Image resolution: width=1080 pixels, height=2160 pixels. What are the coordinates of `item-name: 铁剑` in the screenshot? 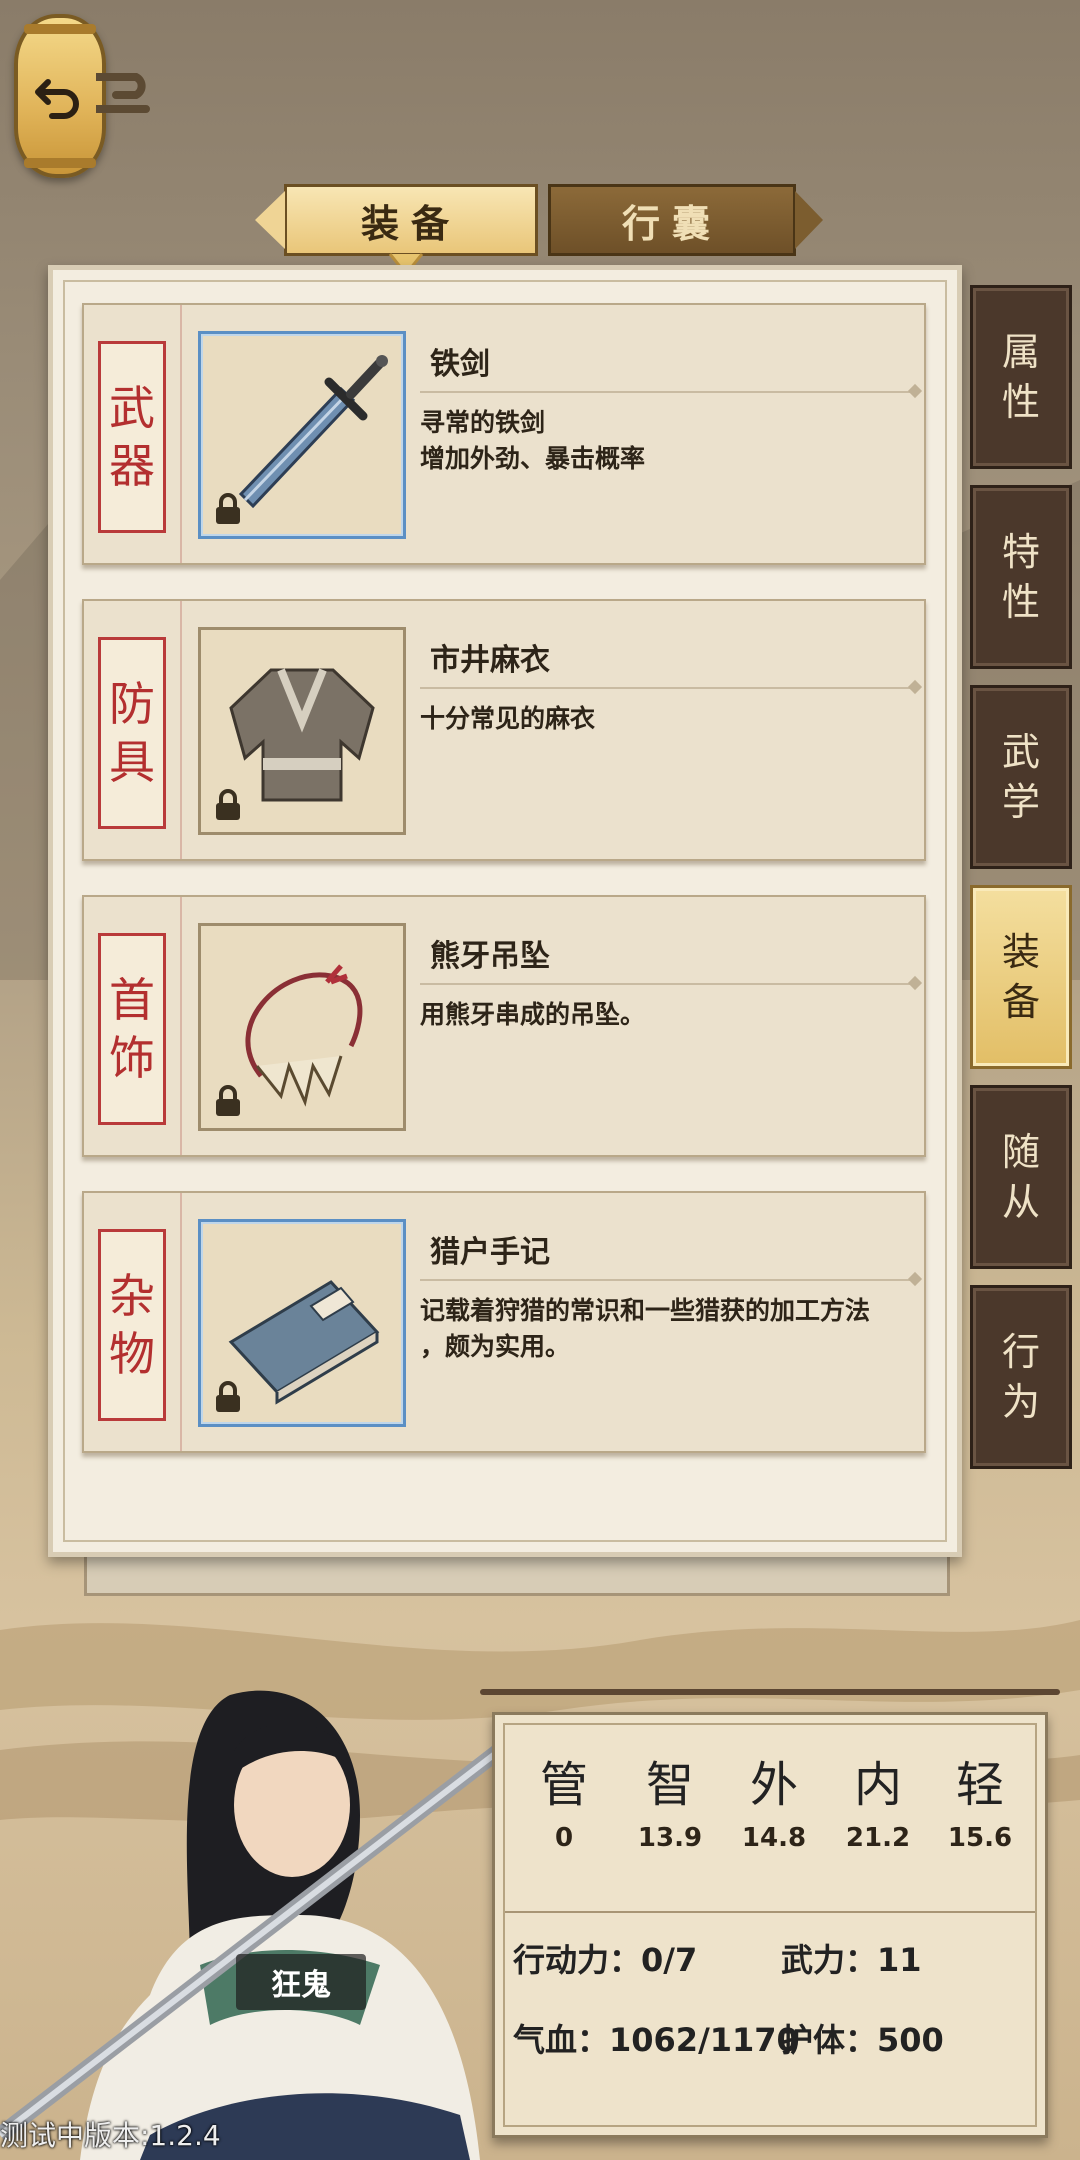 It's located at (460, 364).